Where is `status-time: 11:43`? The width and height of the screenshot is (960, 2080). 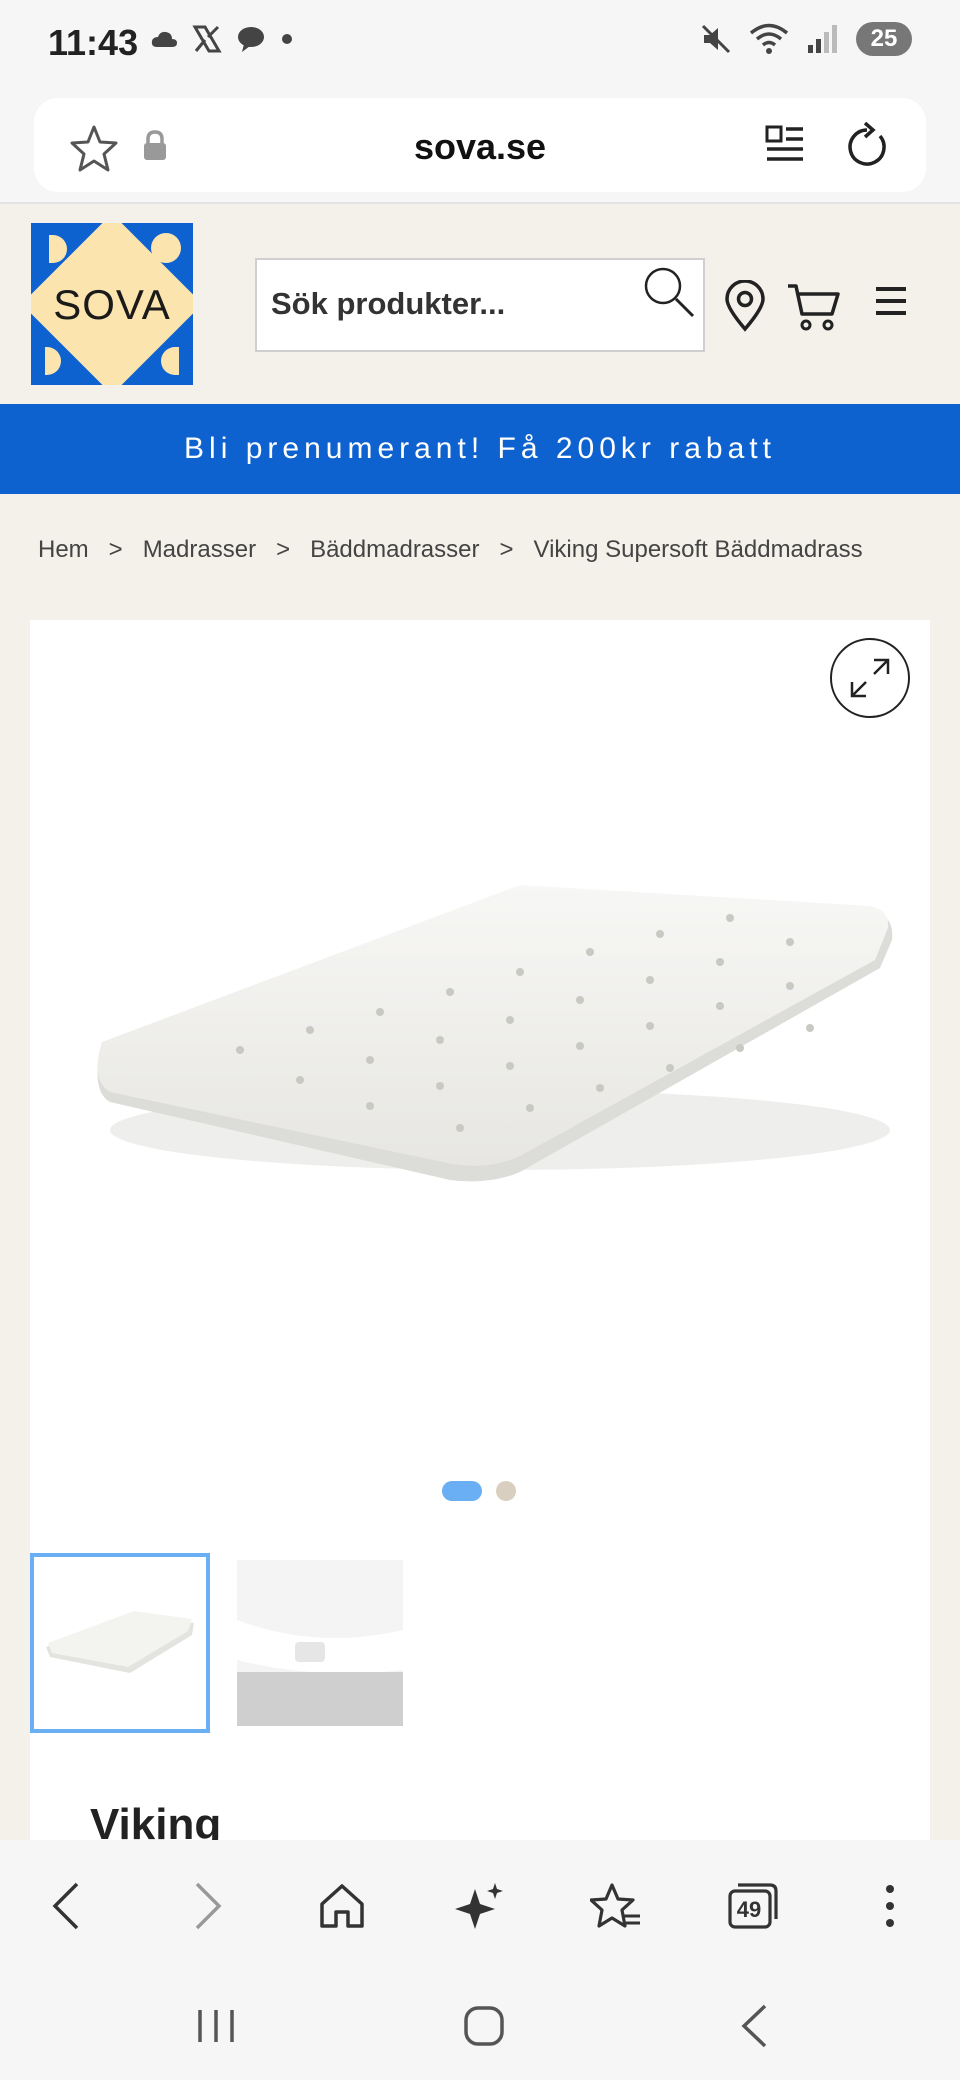 status-time: 11:43 is located at coordinates (93, 42).